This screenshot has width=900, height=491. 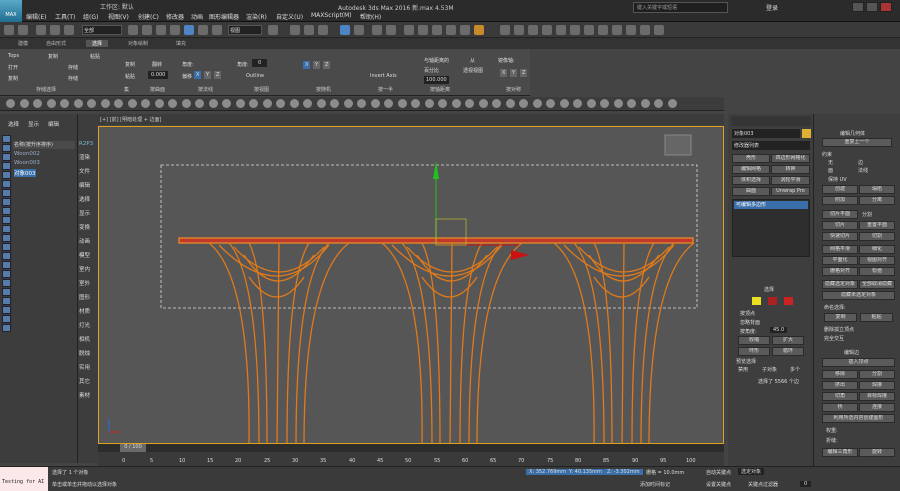 I want to click on list-item: Woon003, so click(x=27, y=163).